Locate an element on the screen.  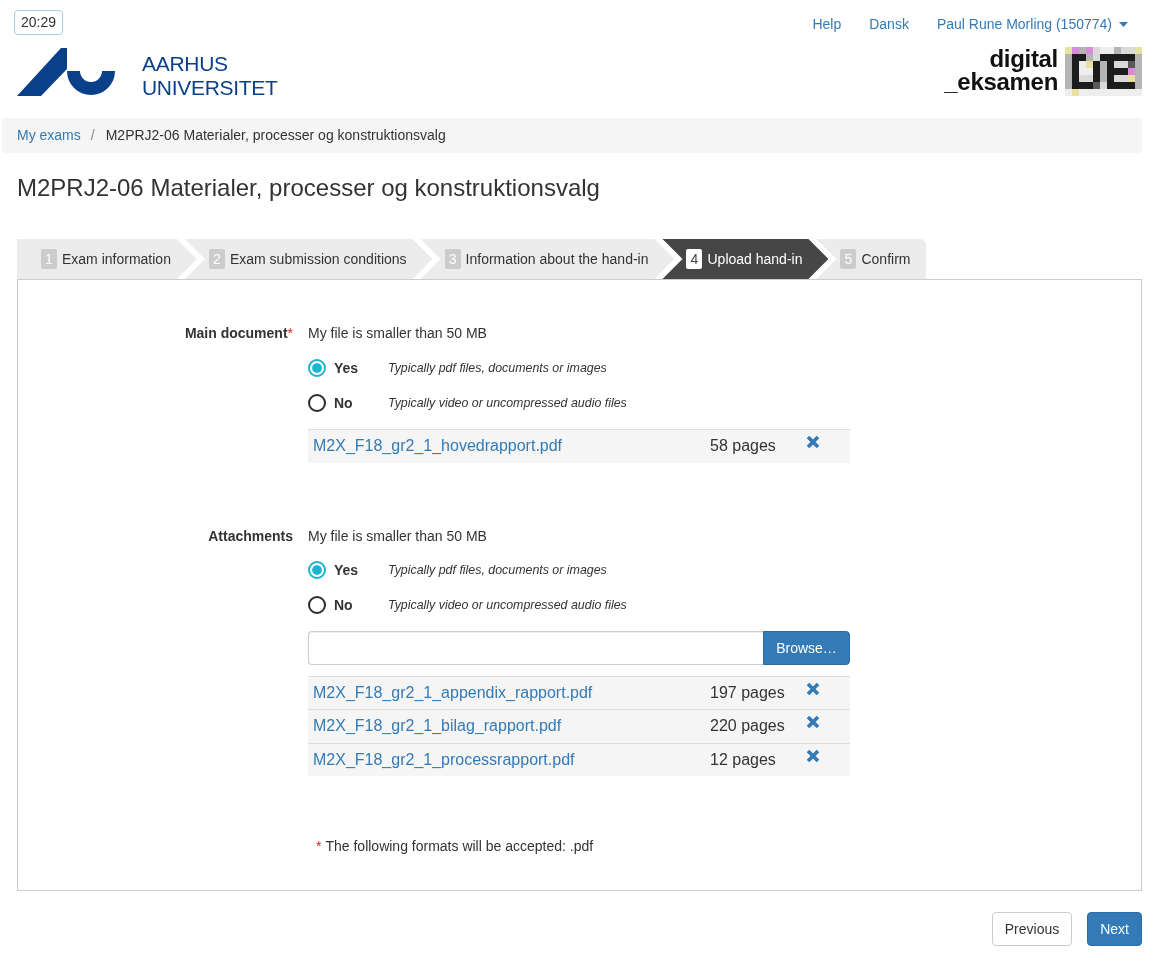
primary-button: Next is located at coordinates (1114, 929).